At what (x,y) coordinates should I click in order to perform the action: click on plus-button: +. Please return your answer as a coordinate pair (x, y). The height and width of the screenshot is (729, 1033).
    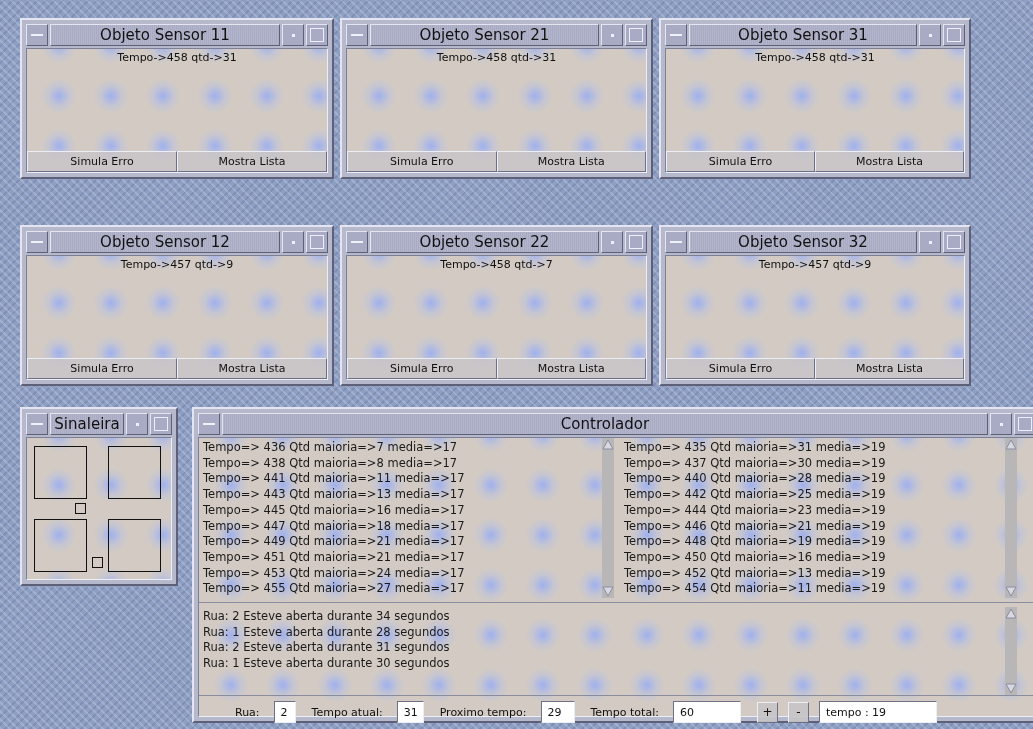
    Looking at the image, I should click on (767, 712).